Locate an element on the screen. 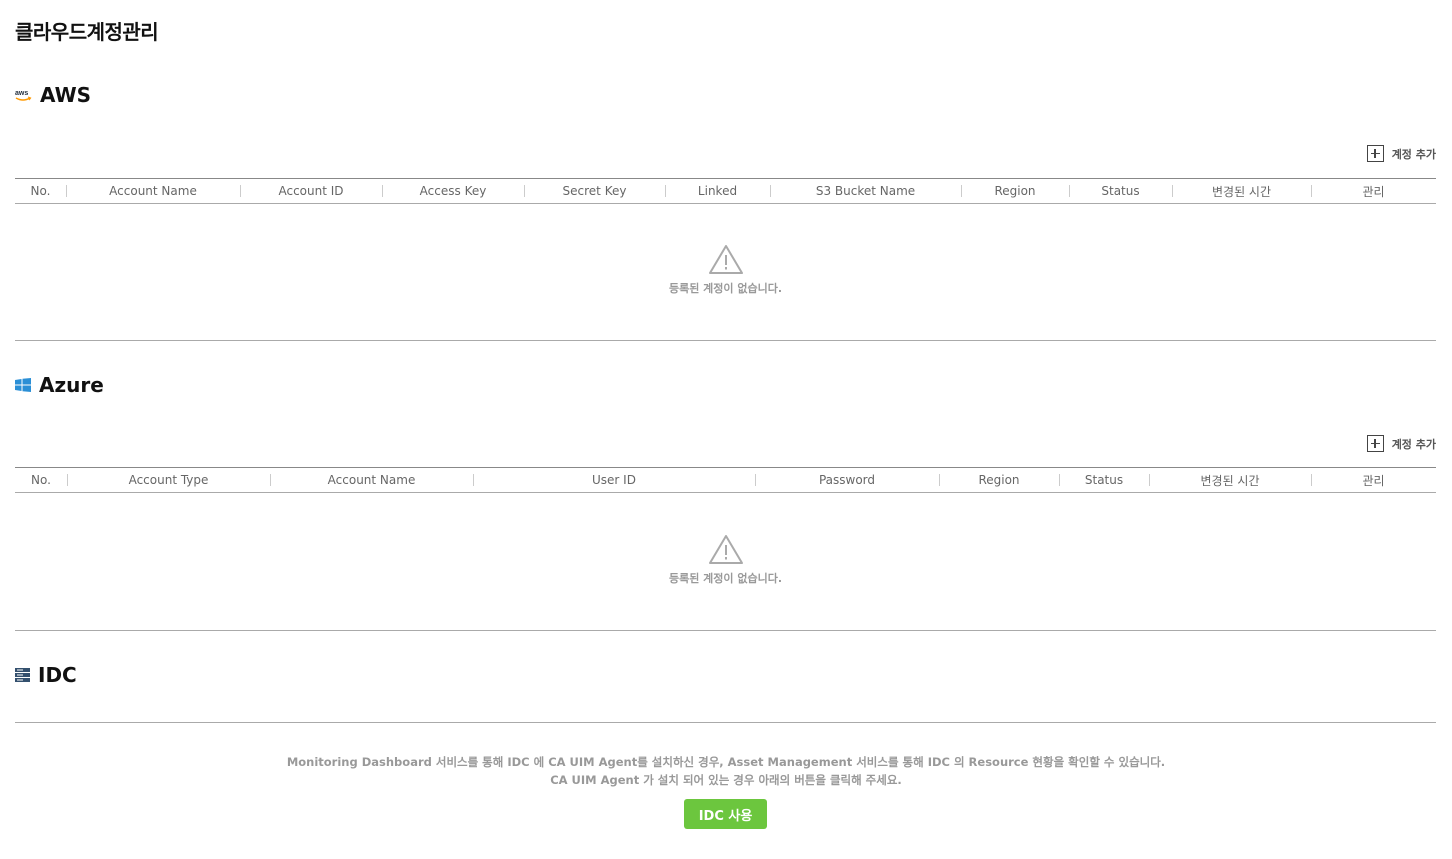 Image resolution: width=1452 pixels, height=859 pixels. aws-section-title: aws AWS is located at coordinates (53, 95).